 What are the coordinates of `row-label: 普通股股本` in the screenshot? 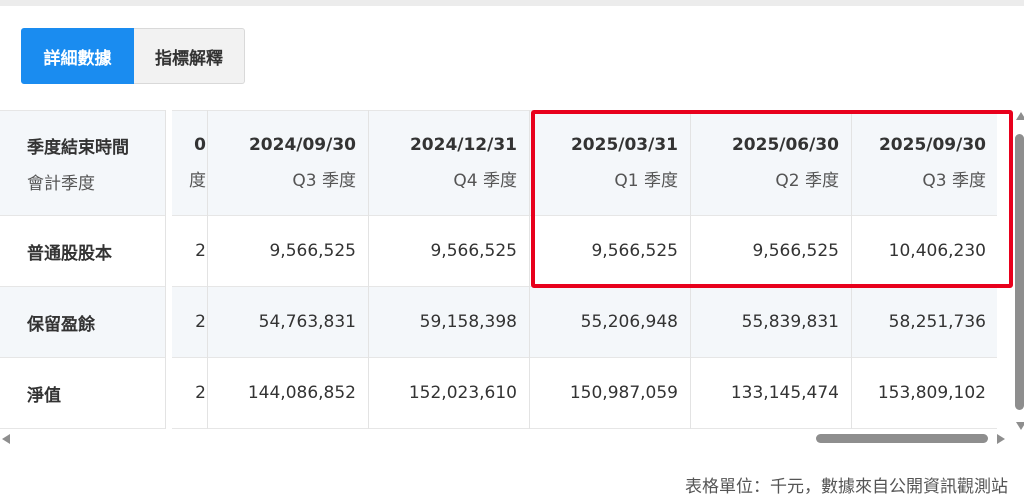 It's located at (69, 253).